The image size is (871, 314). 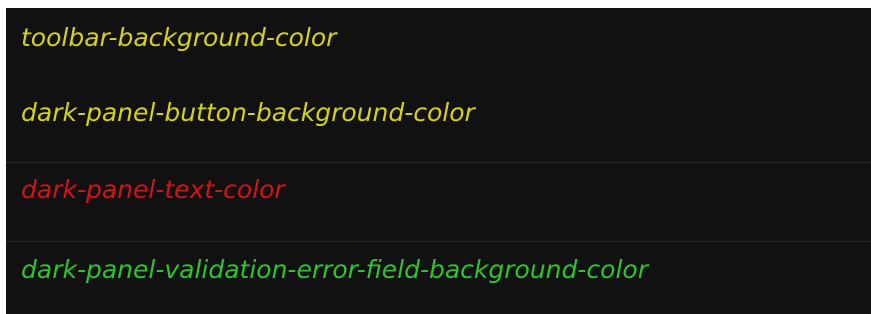 What do you see at coordinates (248, 112) in the screenshot?
I see `list-item-dark-panel-button-background-color: dark-panel-button-background-color` at bounding box center [248, 112].